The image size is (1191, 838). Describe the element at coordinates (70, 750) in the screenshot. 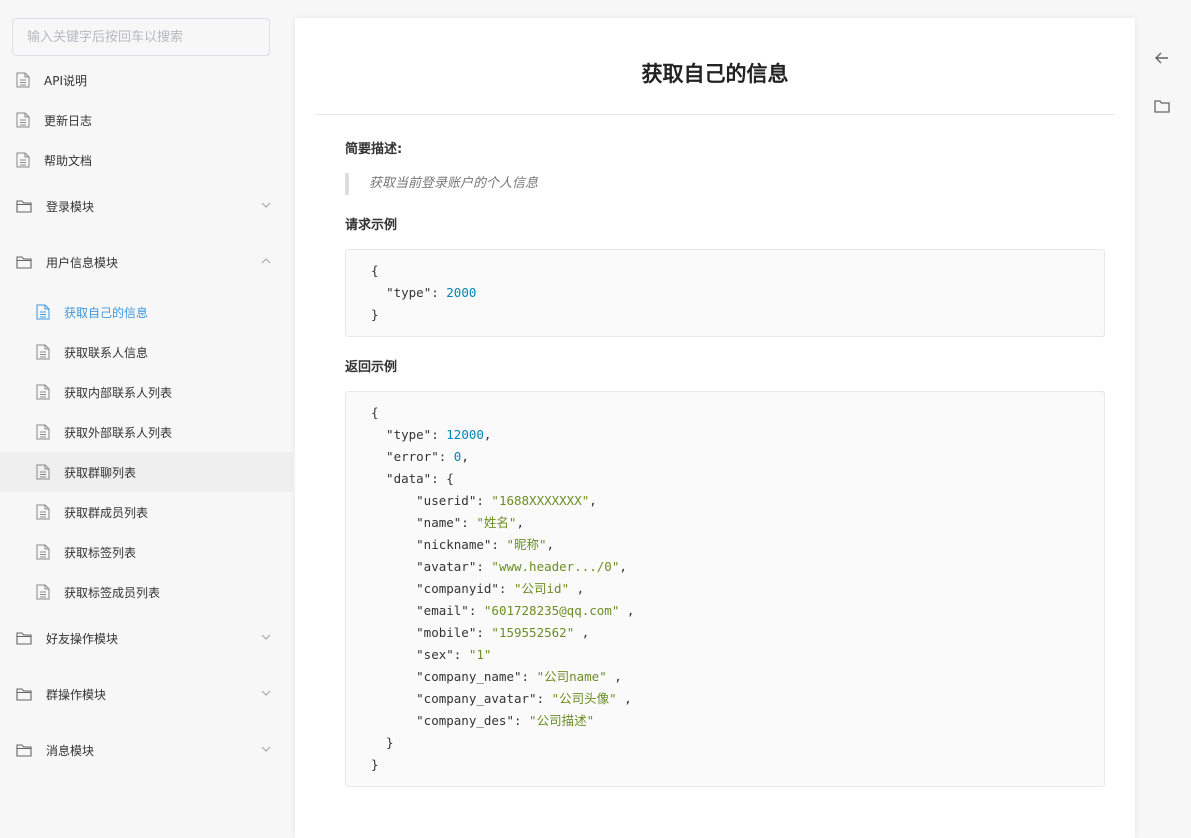

I see `sidebar-folder-label: 消息模块` at that location.